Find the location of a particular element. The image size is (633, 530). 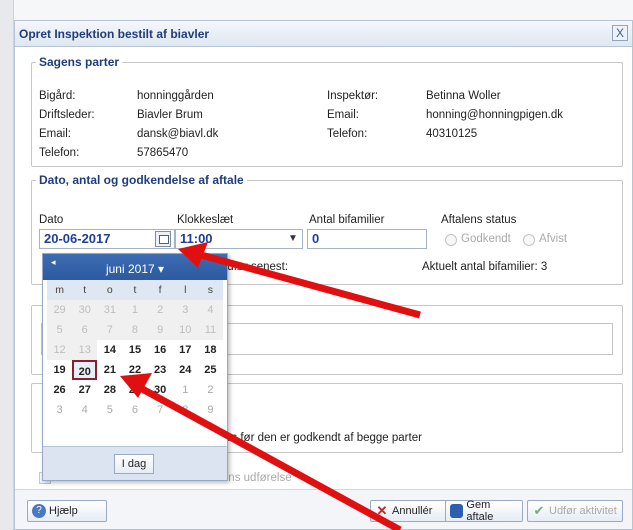

inspector-phone-value: 40310125 is located at coordinates (452, 134).